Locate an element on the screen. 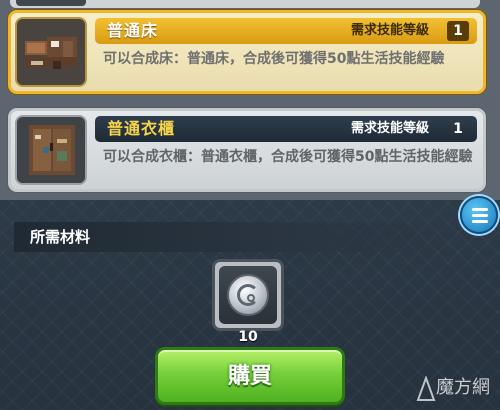 Image resolution: width=500 pixels, height=410 pixels. materials-title: 所需材料 is located at coordinates (60, 237).